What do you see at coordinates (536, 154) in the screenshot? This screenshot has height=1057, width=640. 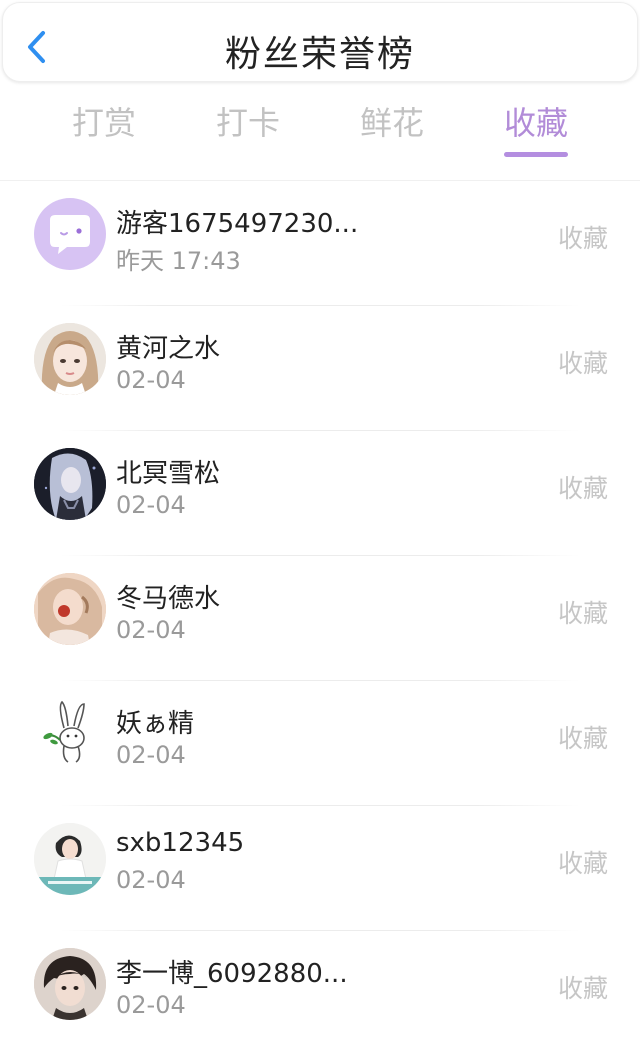 I see `active-tab-indicator` at bounding box center [536, 154].